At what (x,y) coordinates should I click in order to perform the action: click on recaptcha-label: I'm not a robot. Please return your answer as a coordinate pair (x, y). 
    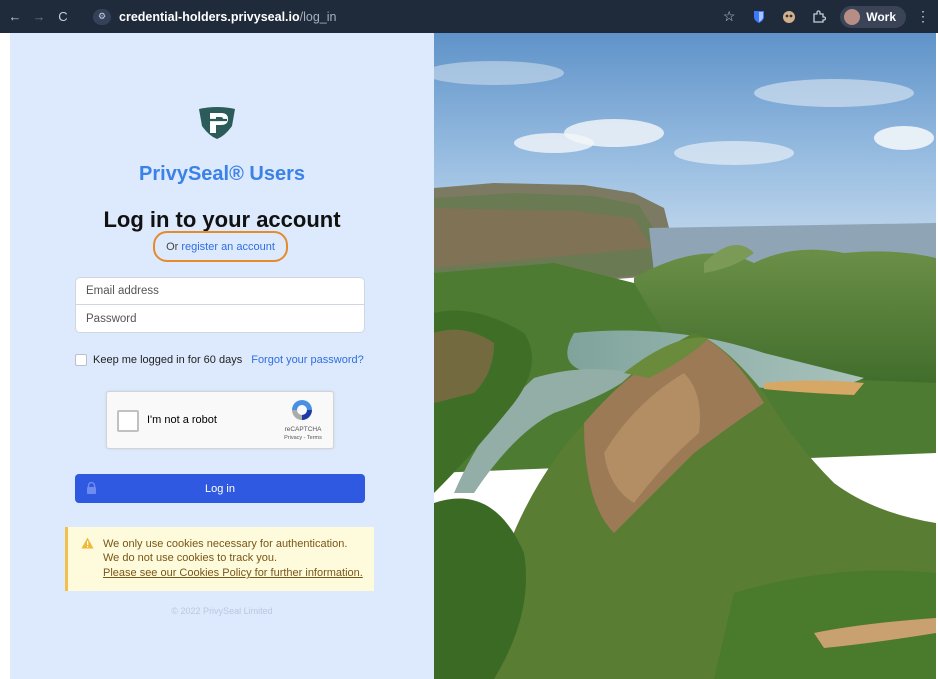
    Looking at the image, I should click on (182, 420).